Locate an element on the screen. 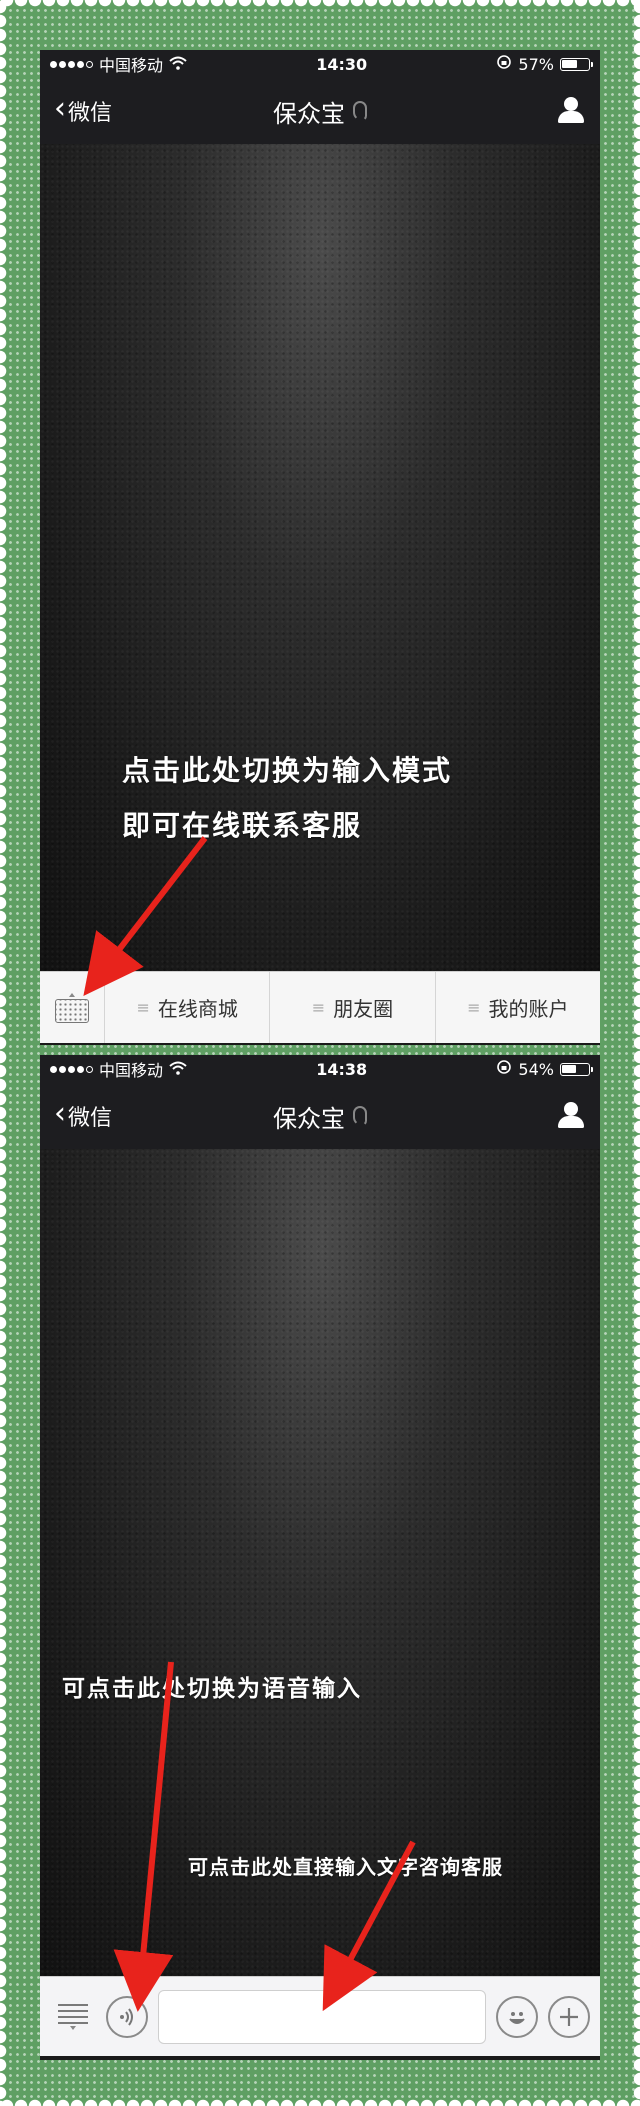  plus-button is located at coordinates (569, 2016).